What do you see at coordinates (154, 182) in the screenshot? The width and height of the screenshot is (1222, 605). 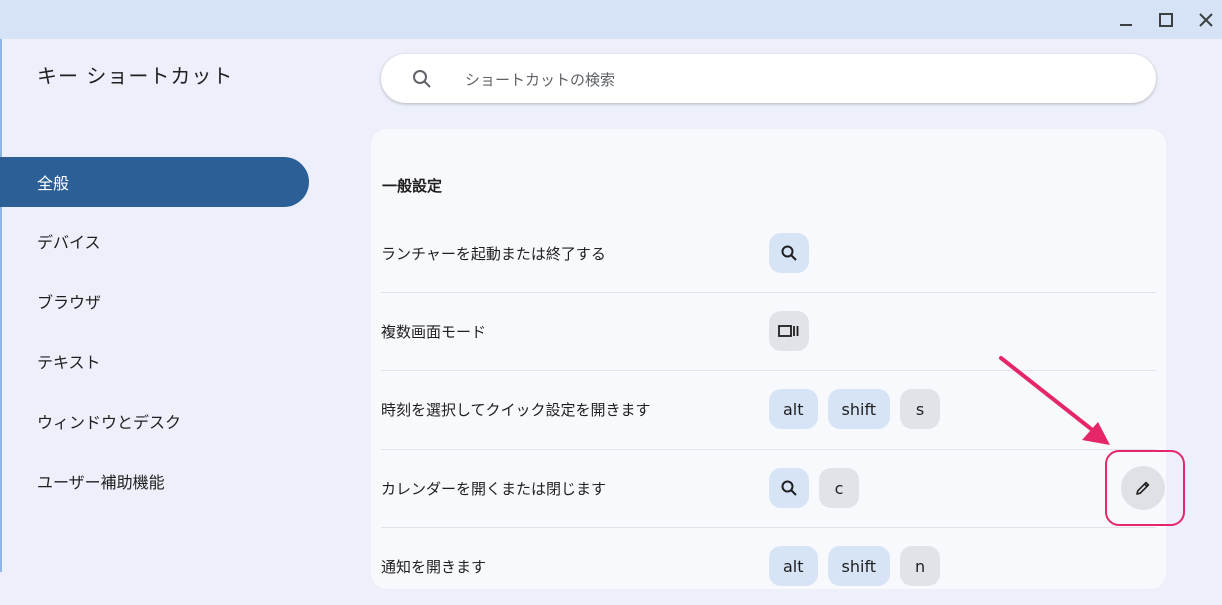 I see `sidebar-item-general: 全般` at bounding box center [154, 182].